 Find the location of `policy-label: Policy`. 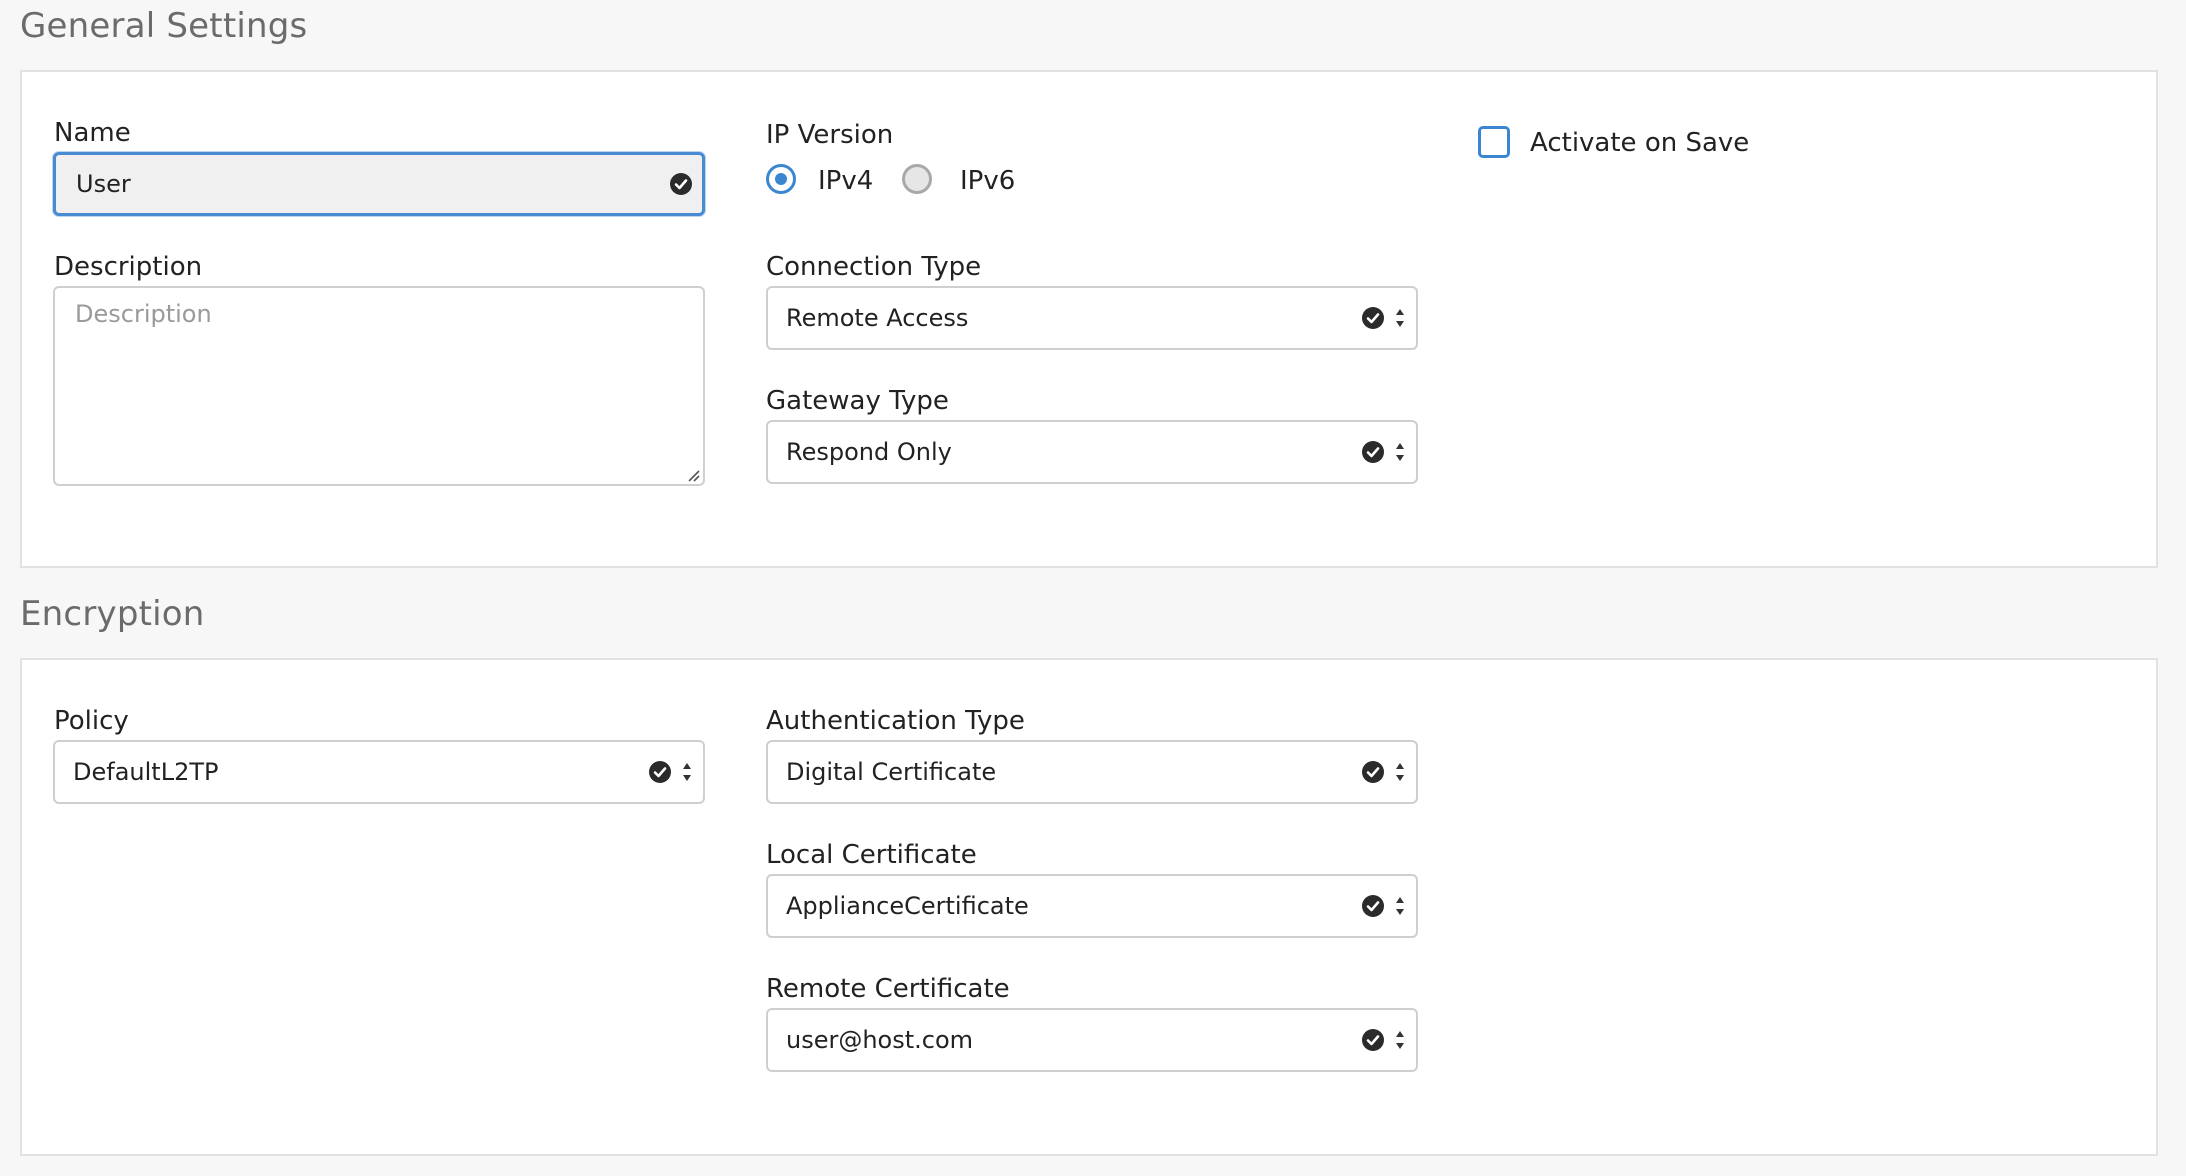

policy-label: Policy is located at coordinates (91, 721).